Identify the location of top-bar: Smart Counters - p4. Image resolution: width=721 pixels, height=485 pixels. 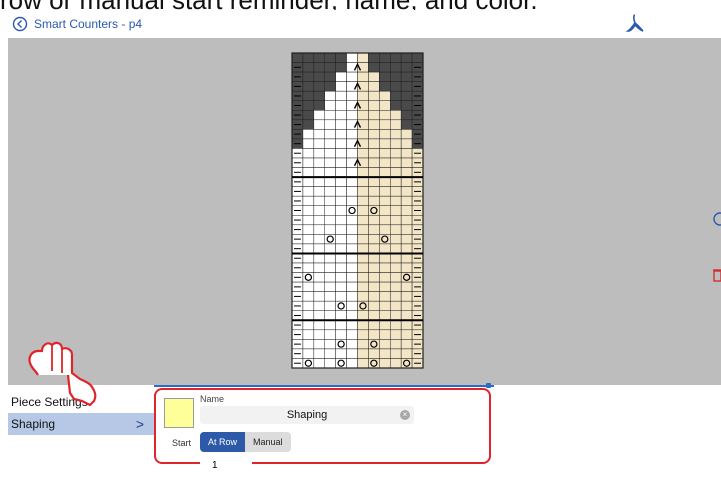
(360, 24).